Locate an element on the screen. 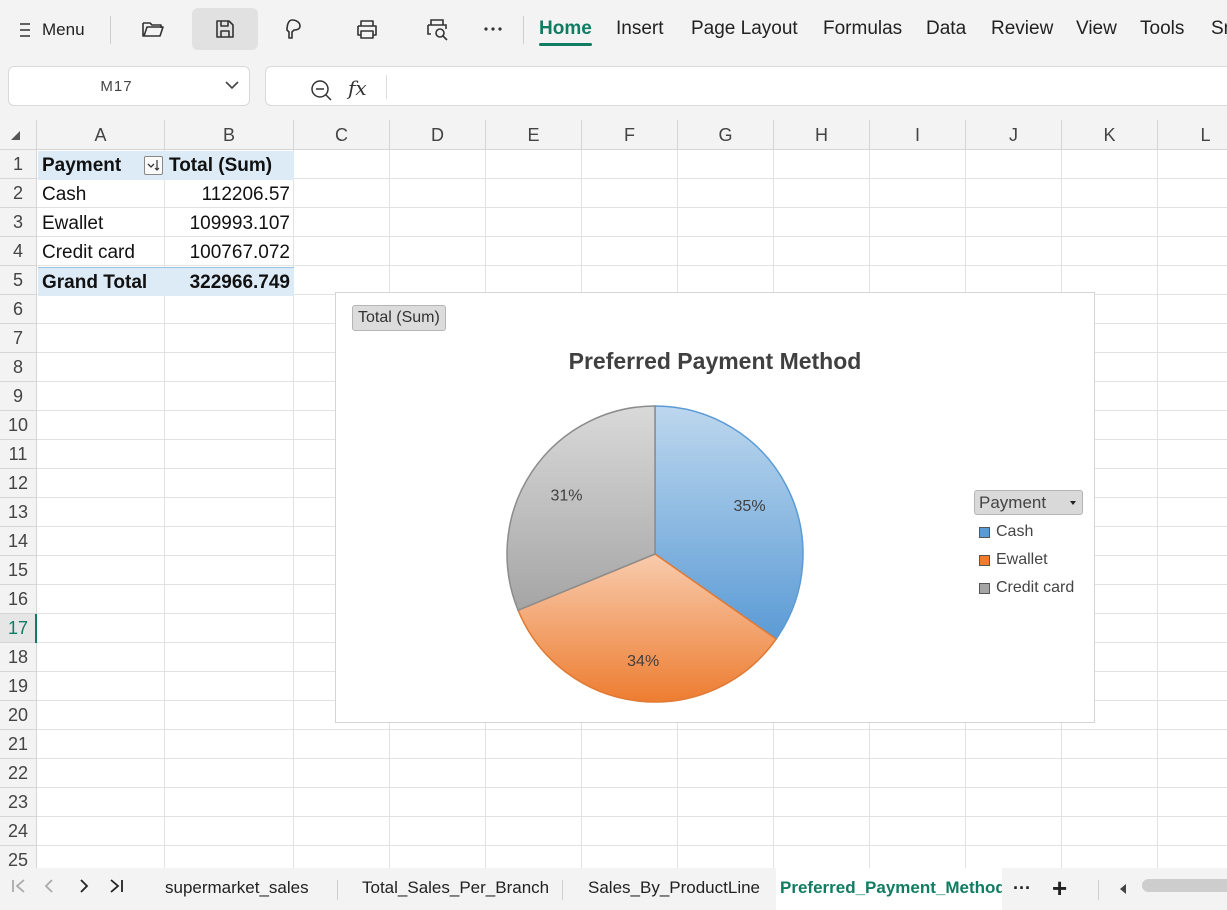 Image resolution: width=1227 pixels, height=910 pixels. column-header-j: J is located at coordinates (1014, 135).